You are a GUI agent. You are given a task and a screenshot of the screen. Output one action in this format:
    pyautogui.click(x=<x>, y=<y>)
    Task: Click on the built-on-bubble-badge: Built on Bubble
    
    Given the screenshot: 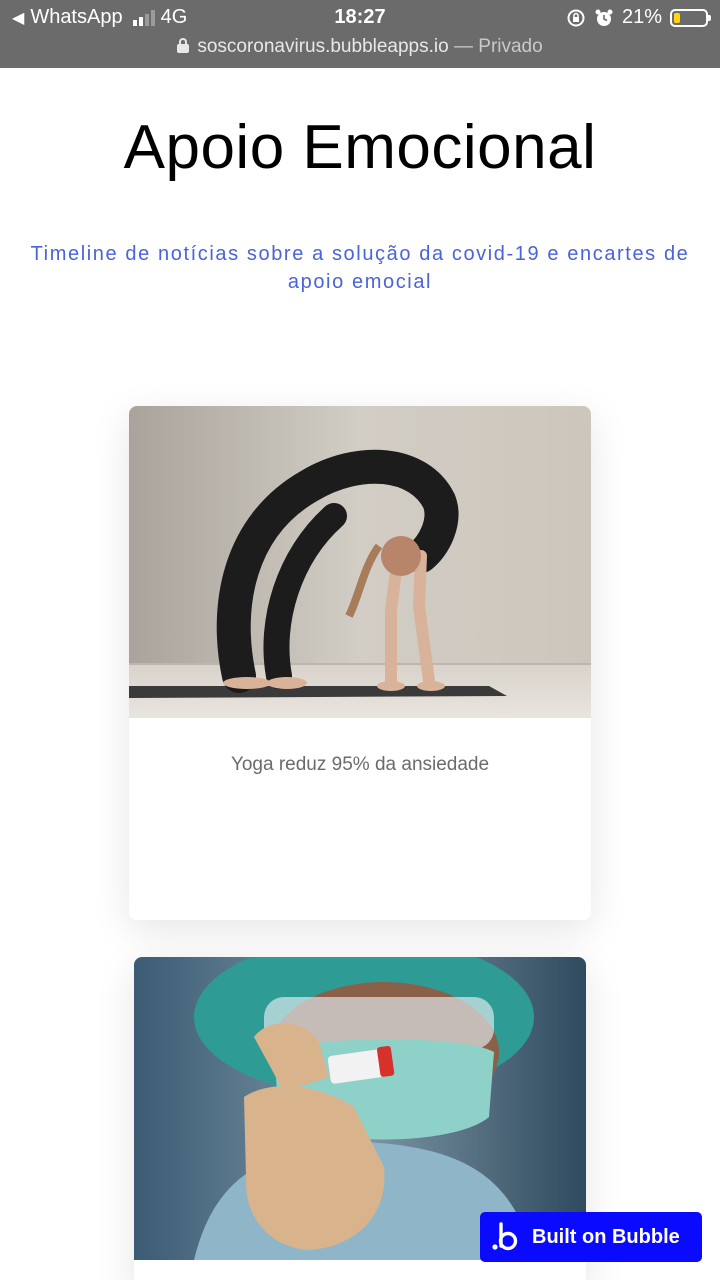 What is the action you would take?
    pyautogui.click(x=591, y=1237)
    